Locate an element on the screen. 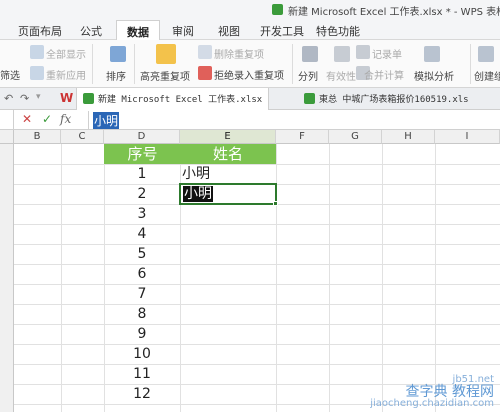  remove-duplicates-button: 删除重复项 is located at coordinates (239, 53).